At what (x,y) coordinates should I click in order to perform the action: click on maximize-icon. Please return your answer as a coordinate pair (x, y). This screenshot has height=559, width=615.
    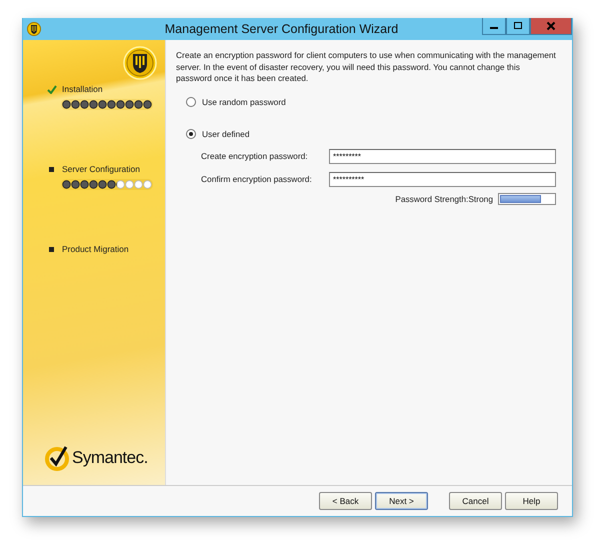
    Looking at the image, I should click on (518, 26).